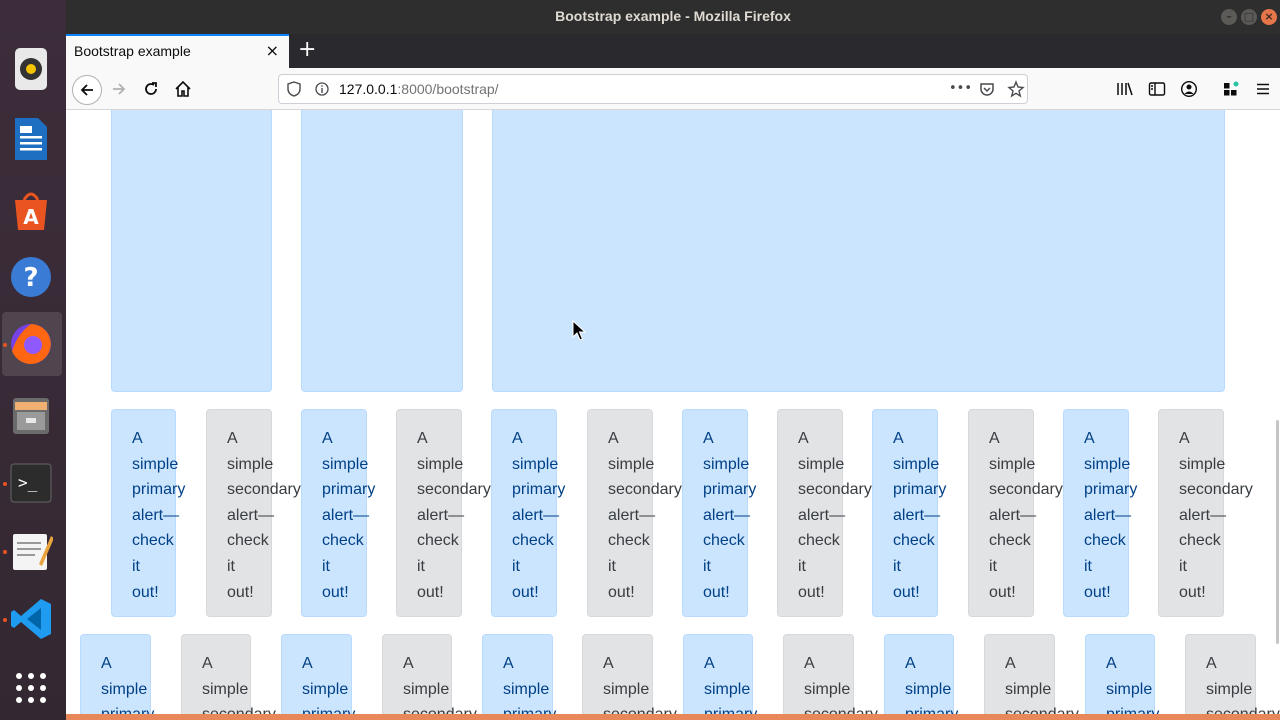 The image size is (1280, 720). I want to click on library-button, so click(1125, 89).